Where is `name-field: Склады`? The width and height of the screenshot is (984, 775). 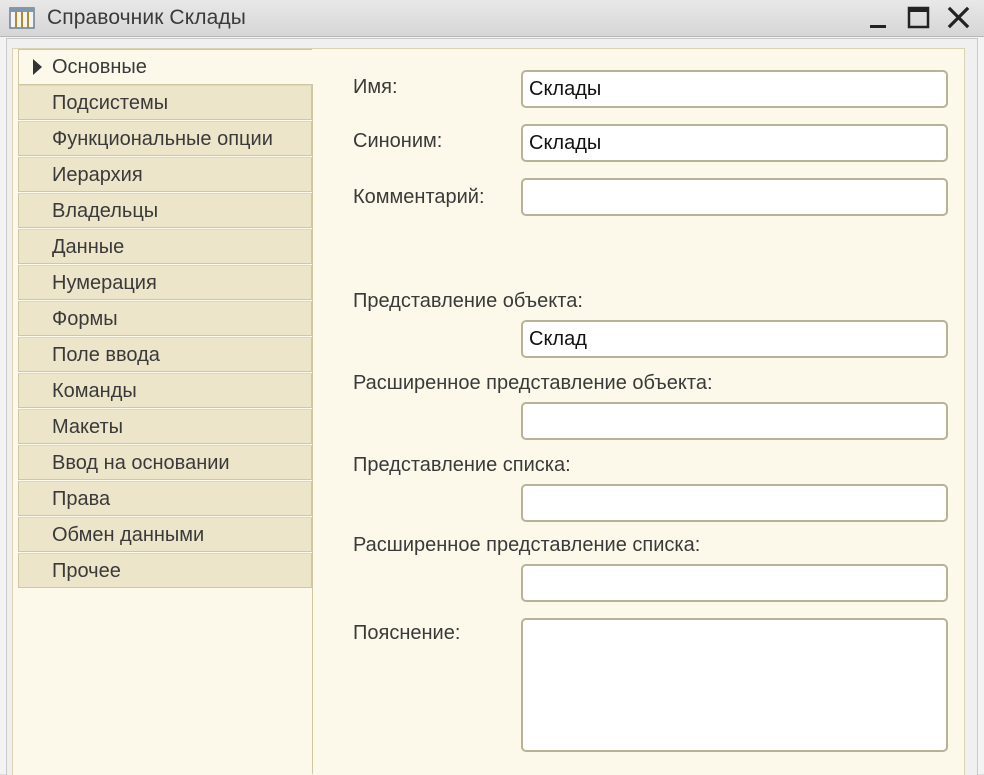 name-field: Склады is located at coordinates (734, 89).